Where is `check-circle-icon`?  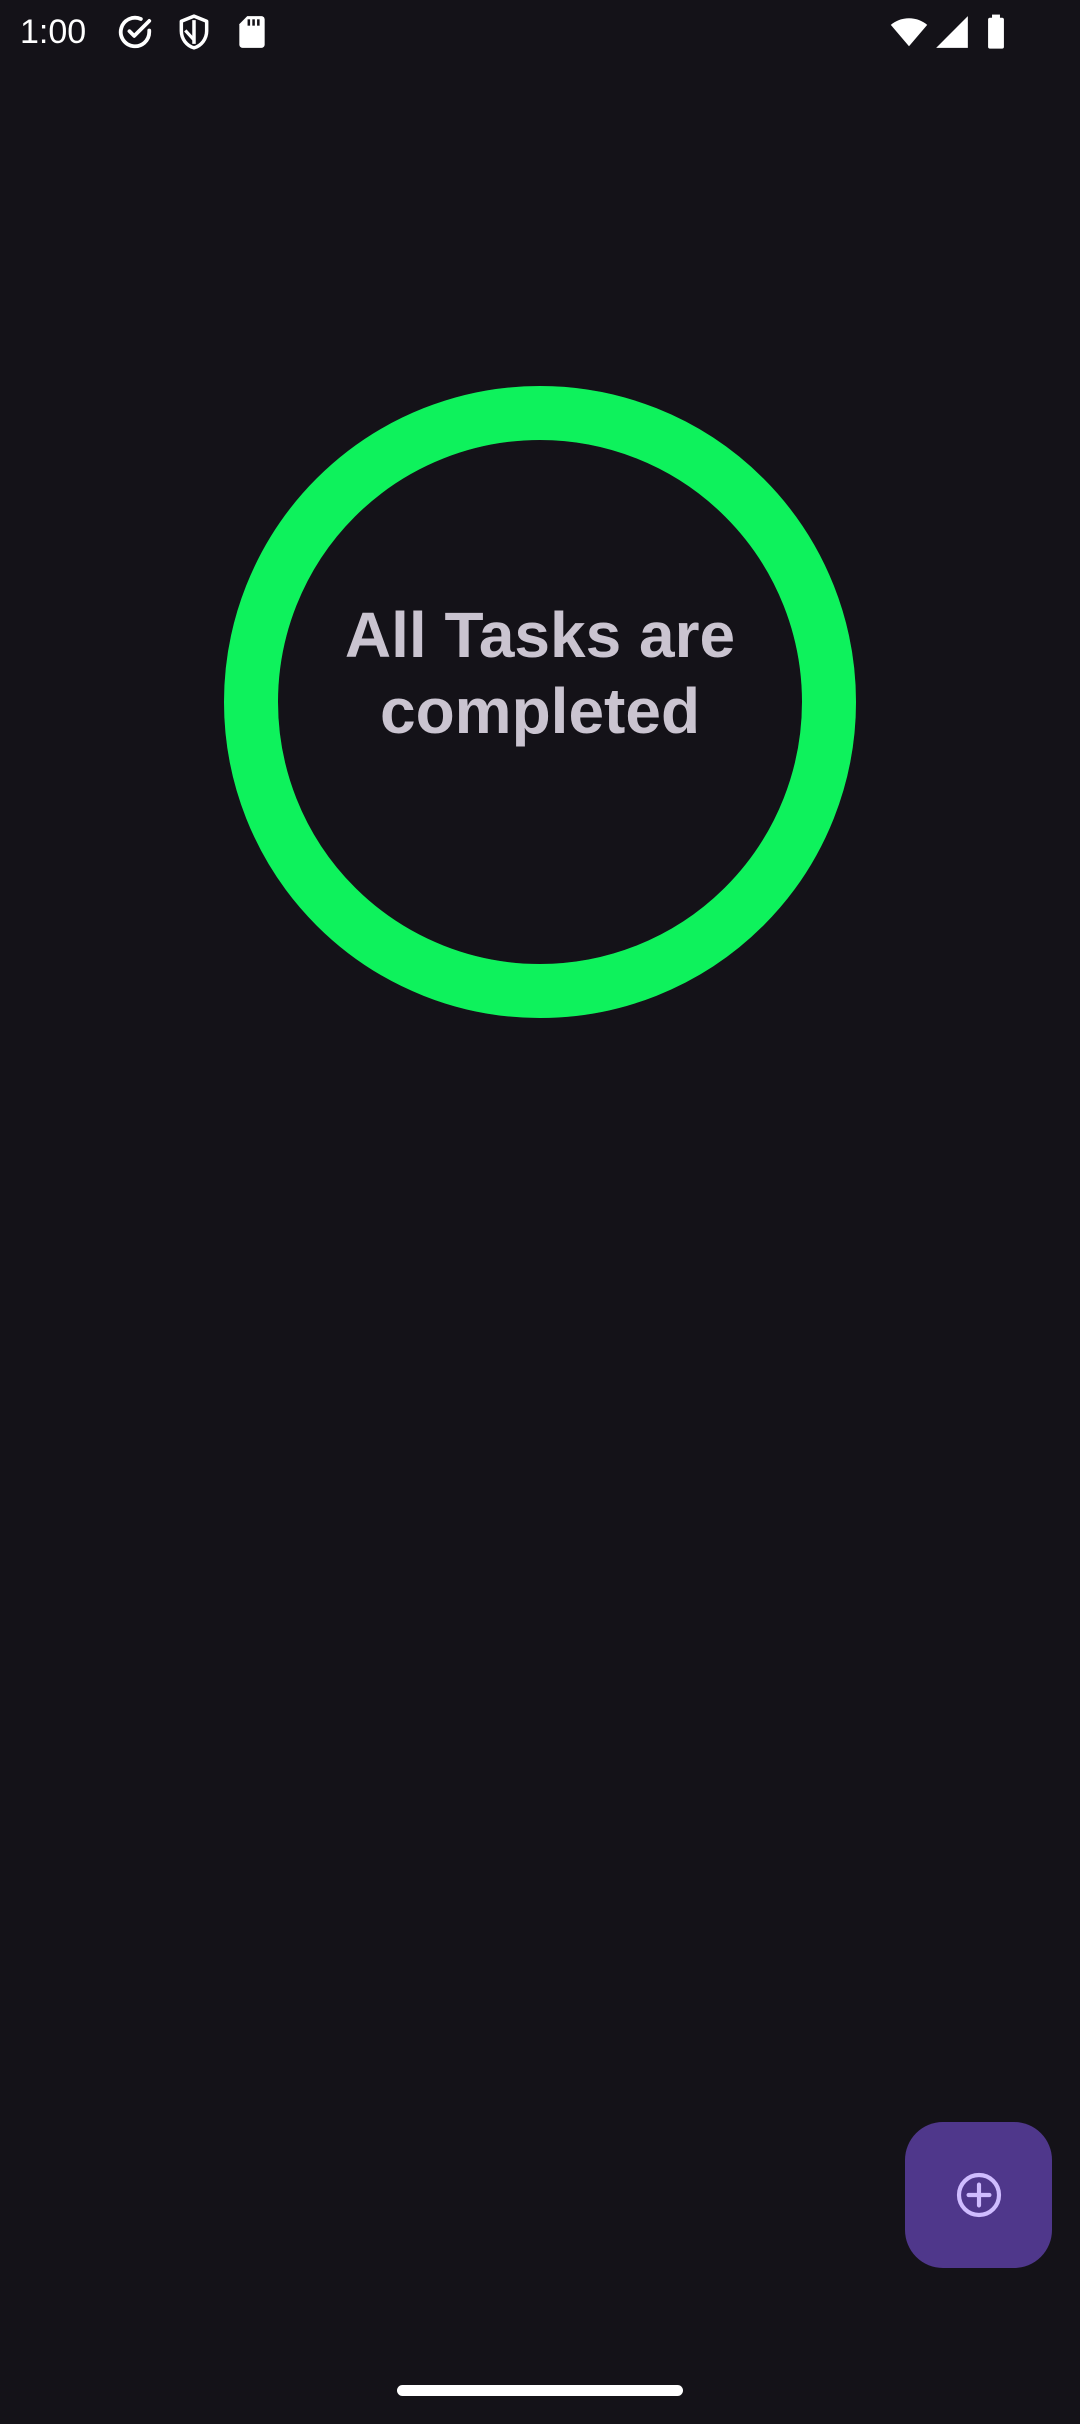 check-circle-icon is located at coordinates (135, 32).